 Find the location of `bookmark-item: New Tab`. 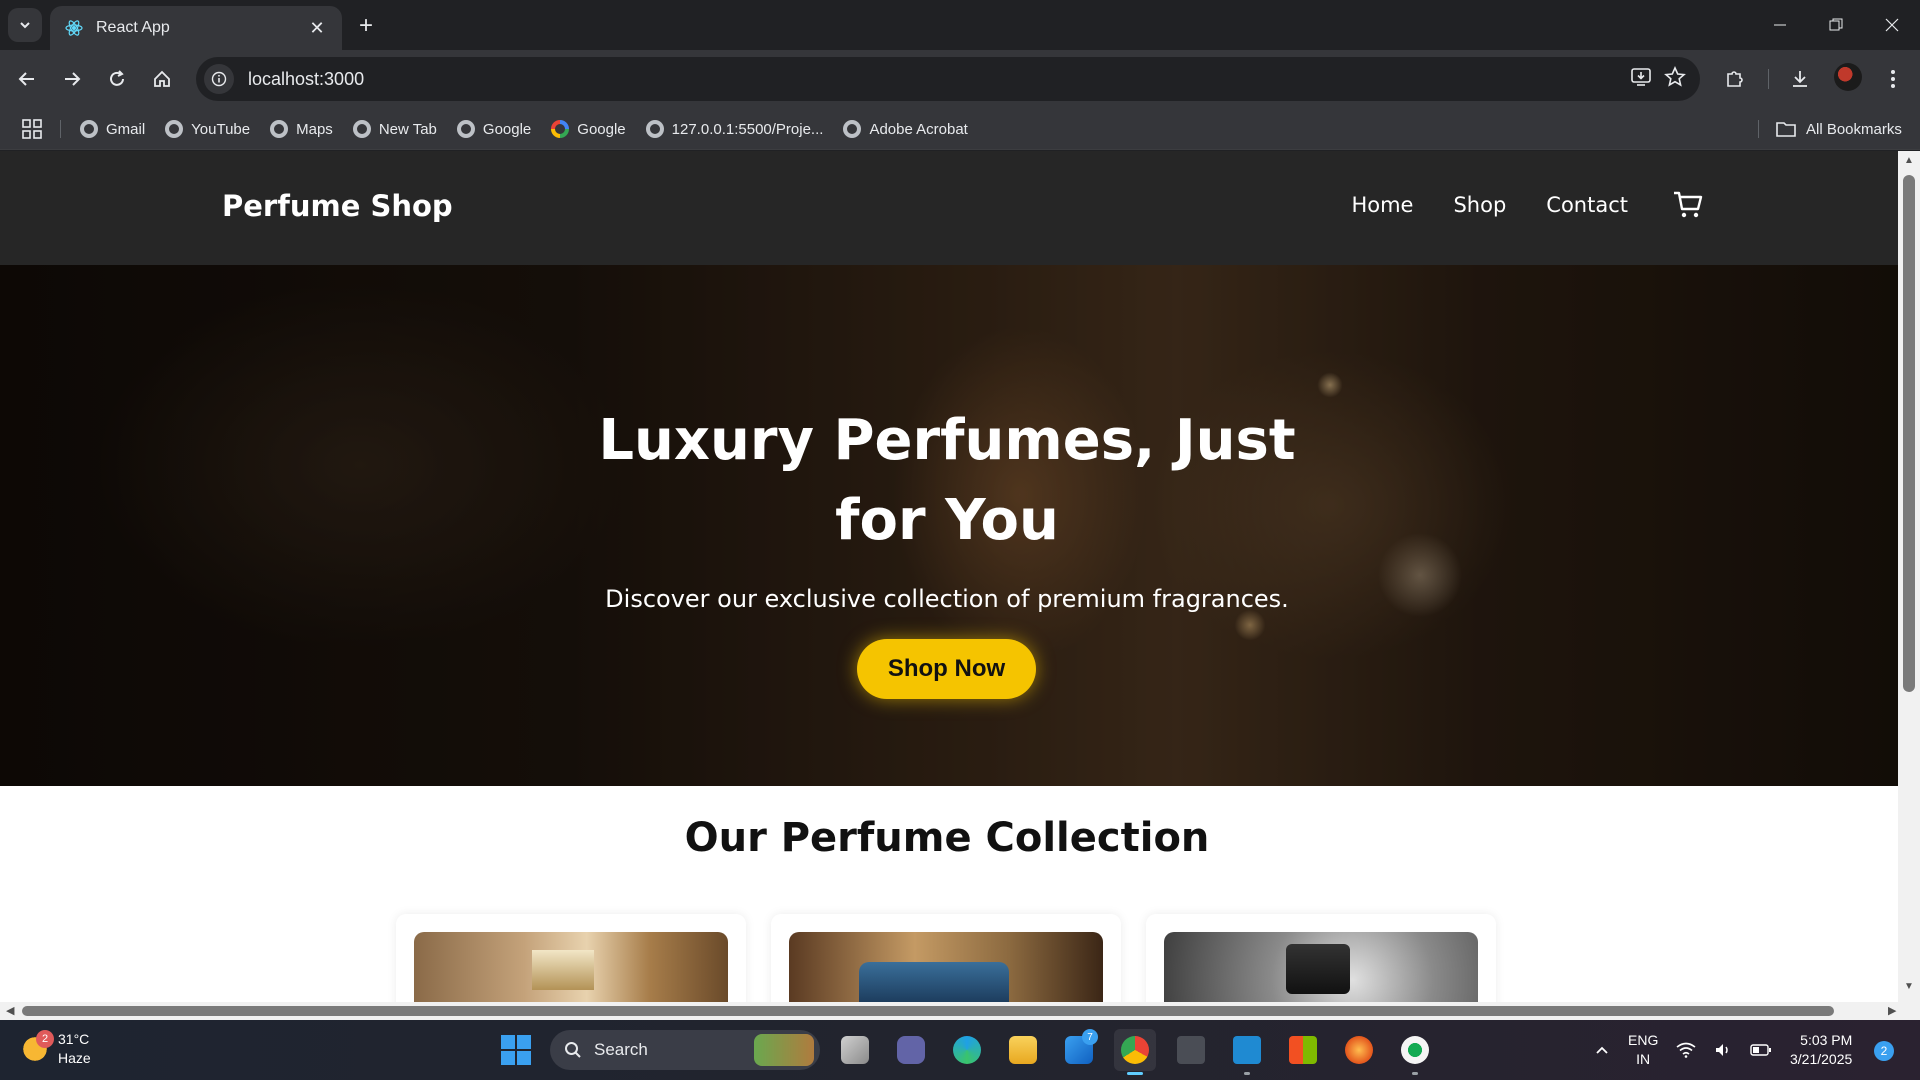

bookmark-item: New Tab is located at coordinates (394, 129).